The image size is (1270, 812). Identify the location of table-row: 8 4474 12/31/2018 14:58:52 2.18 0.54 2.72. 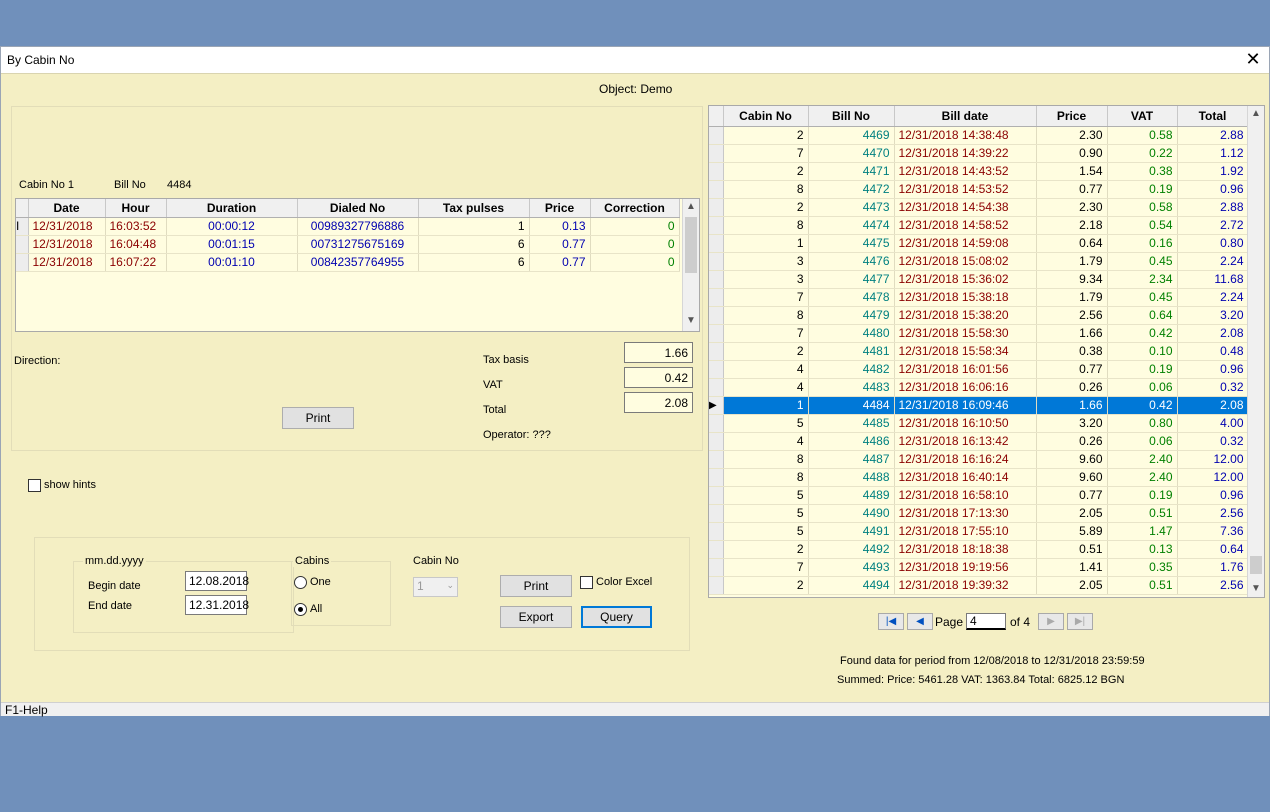
(979, 225).